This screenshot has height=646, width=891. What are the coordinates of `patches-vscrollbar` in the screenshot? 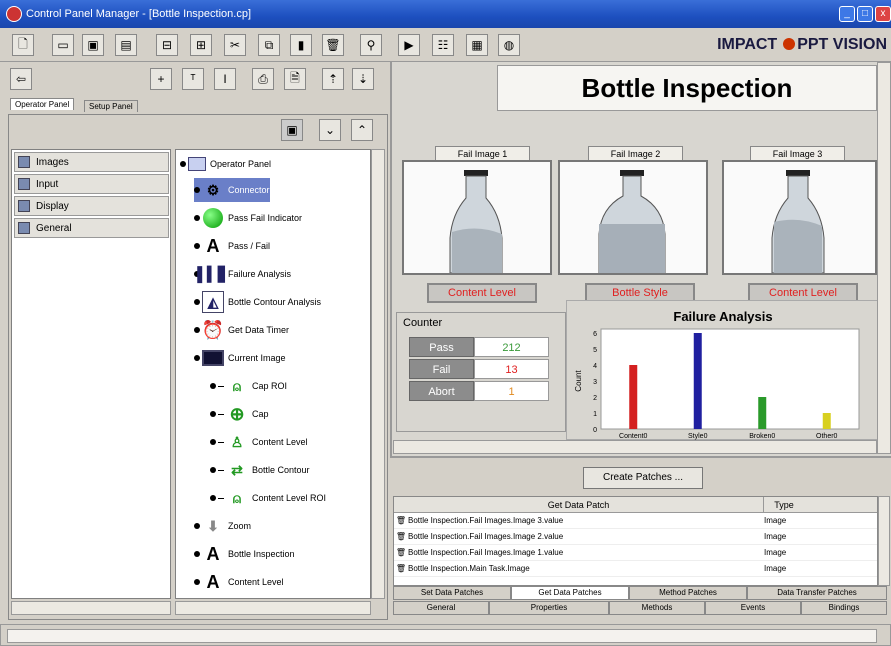 It's located at (884, 541).